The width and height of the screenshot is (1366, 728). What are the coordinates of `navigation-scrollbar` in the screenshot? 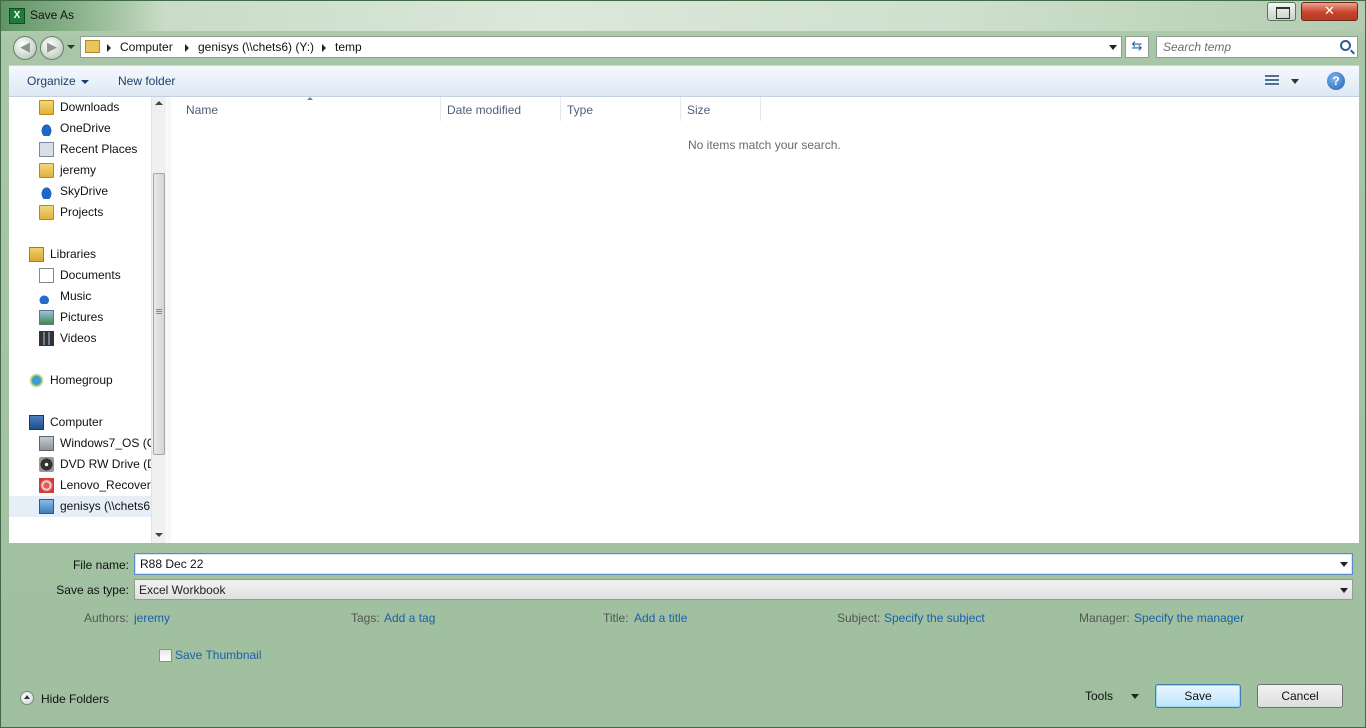 It's located at (158, 320).